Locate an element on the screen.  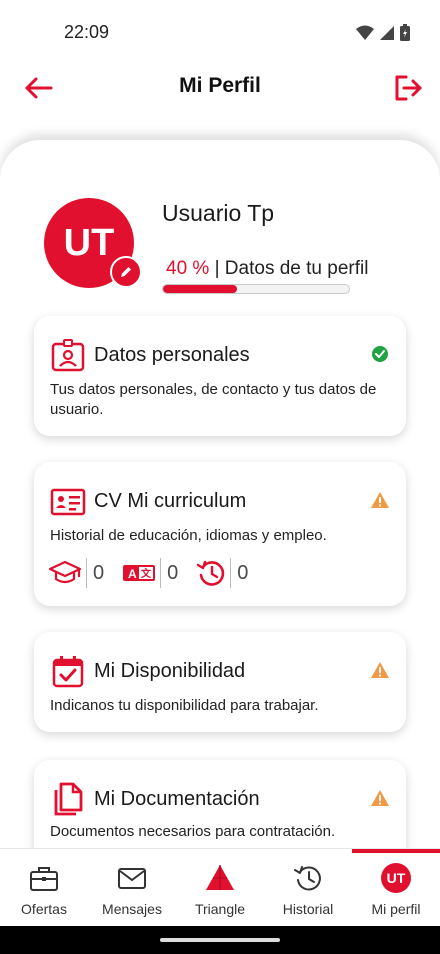
calendar-check-icon is located at coordinates (68, 672).